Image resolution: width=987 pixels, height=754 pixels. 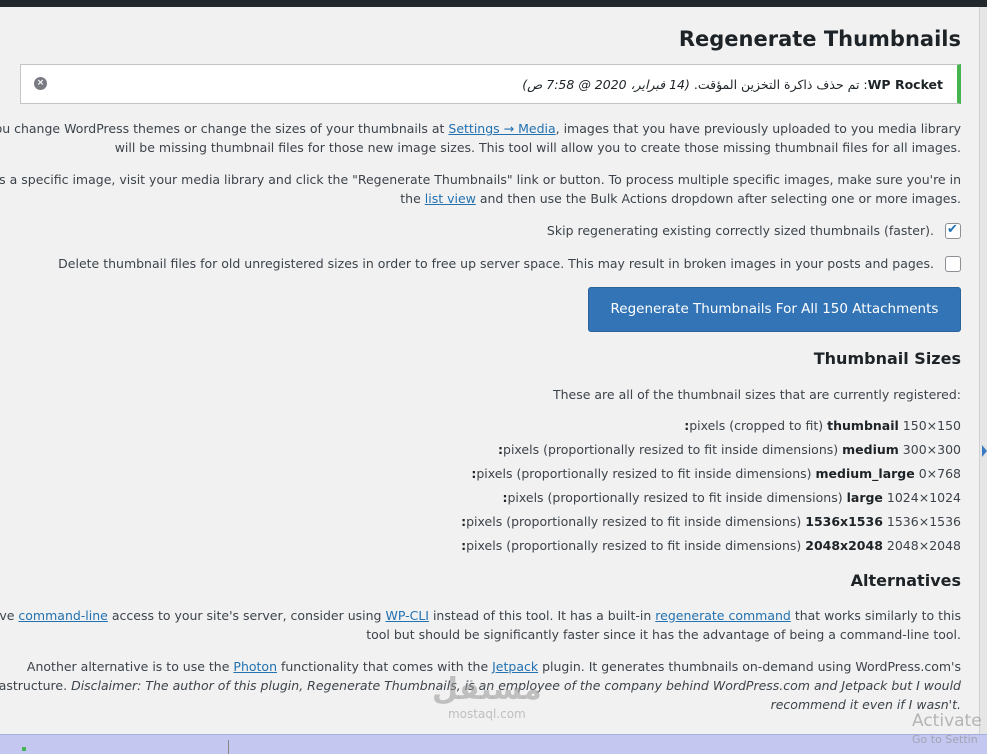 What do you see at coordinates (983, 370) in the screenshot?
I see `scrollbar-track` at bounding box center [983, 370].